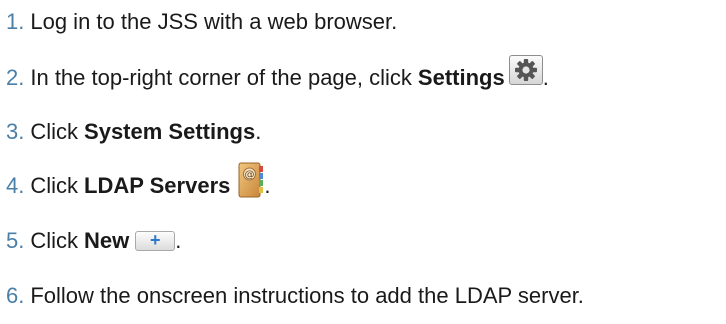  What do you see at coordinates (15, 21) in the screenshot?
I see `step-number: 1.` at bounding box center [15, 21].